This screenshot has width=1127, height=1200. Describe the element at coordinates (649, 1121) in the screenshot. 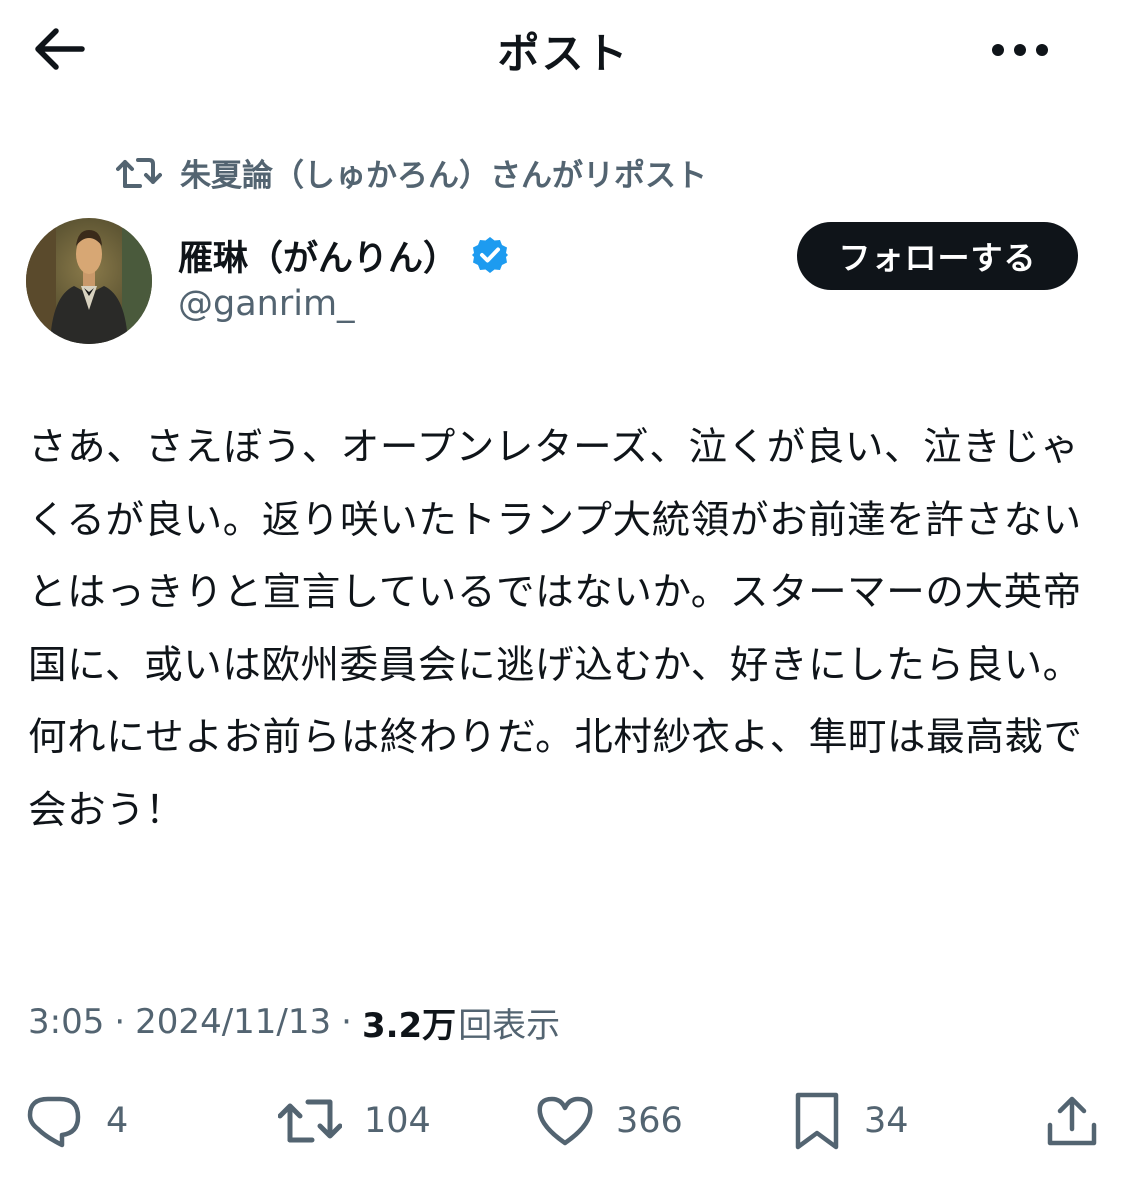

I see `like-count: 366` at that location.